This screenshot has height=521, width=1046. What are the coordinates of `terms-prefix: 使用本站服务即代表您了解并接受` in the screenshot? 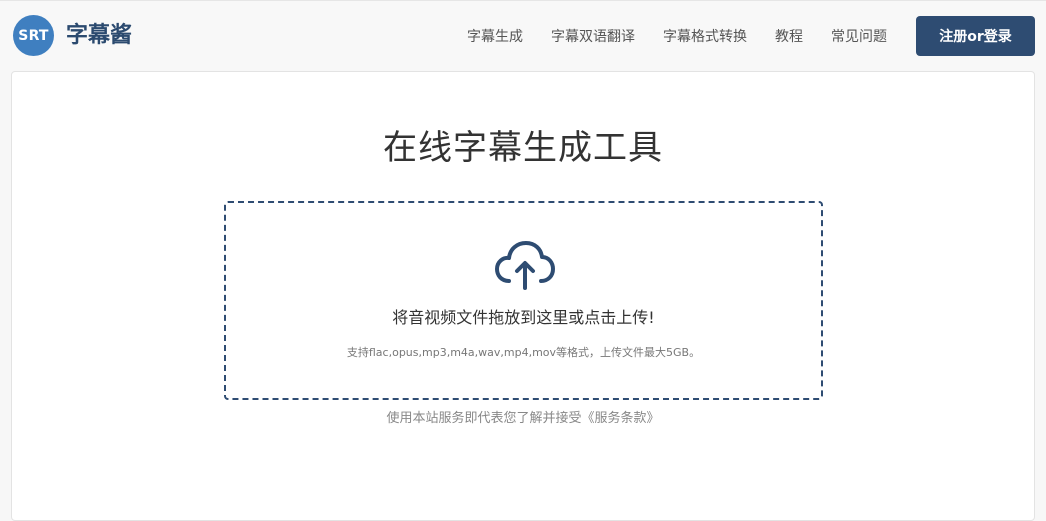 It's located at (484, 418).